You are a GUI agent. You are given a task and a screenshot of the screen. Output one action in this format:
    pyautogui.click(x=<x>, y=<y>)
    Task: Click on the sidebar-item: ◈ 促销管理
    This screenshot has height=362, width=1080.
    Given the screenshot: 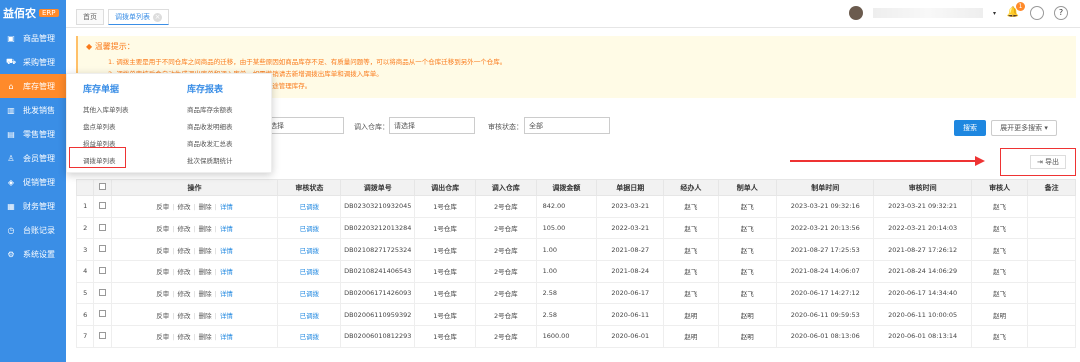 What is the action you would take?
    pyautogui.click(x=33, y=182)
    